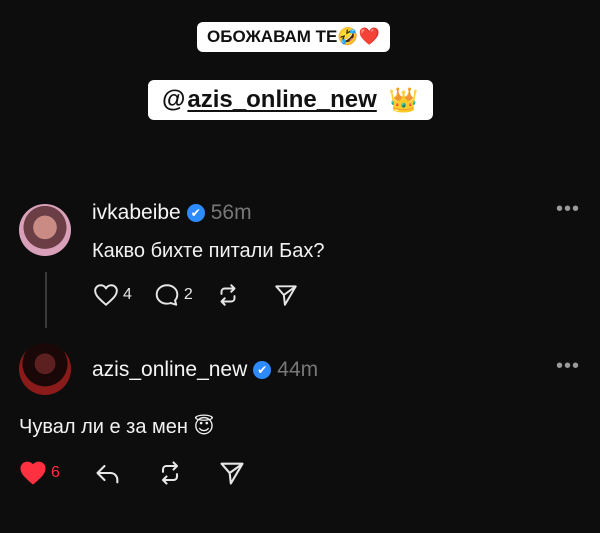 This screenshot has height=533, width=600. I want to click on post-header: azis_online_new ✔ 44m, so click(205, 370).